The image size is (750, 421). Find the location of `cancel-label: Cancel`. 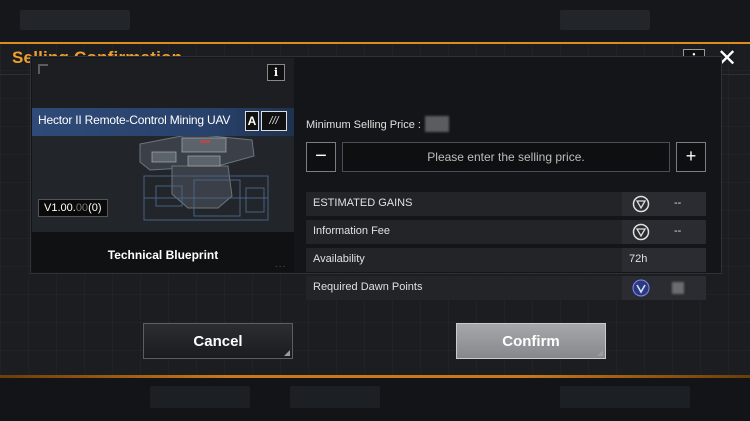

cancel-label: Cancel is located at coordinates (218, 341).